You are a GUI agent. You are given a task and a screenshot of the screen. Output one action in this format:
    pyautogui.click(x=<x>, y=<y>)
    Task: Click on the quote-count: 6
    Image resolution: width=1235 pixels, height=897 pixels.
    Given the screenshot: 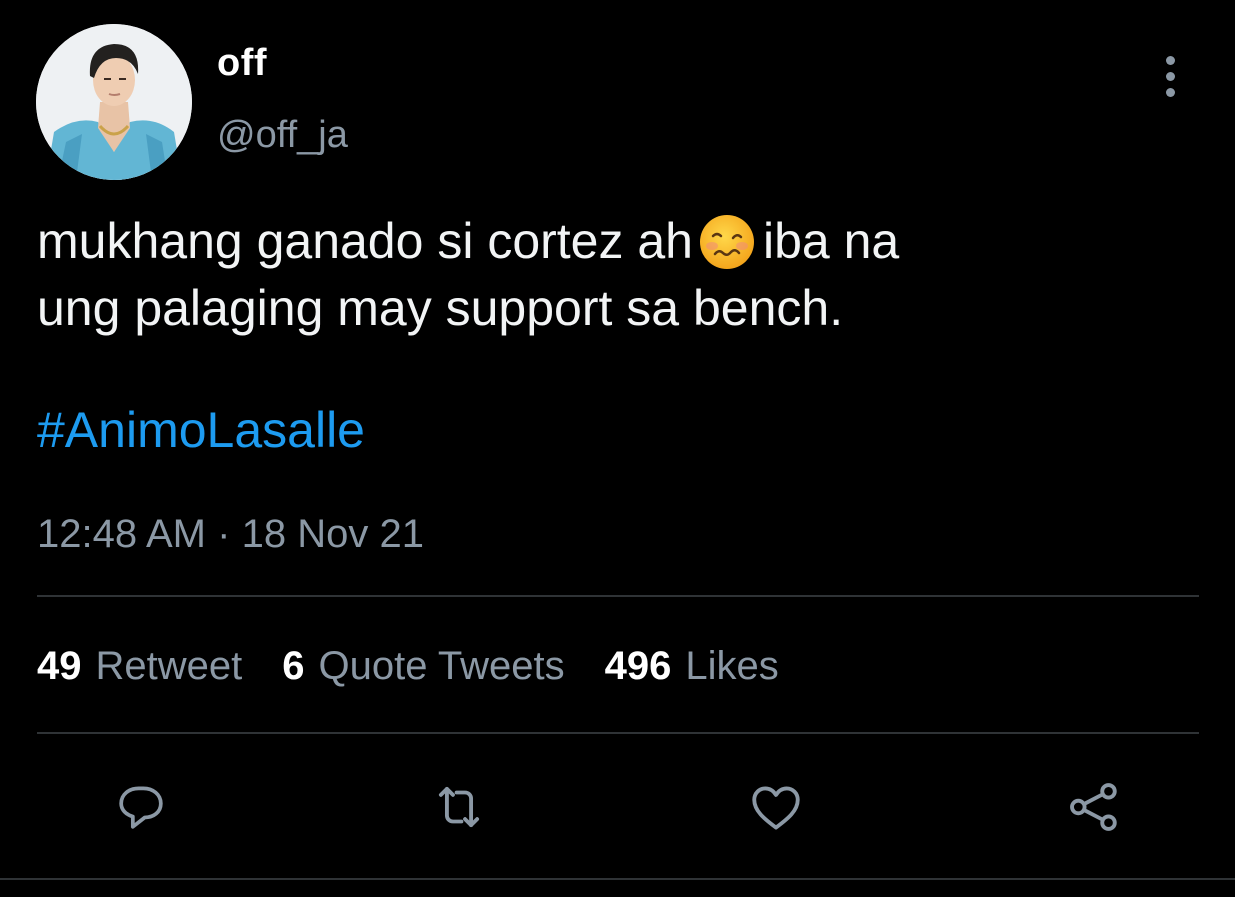 What is the action you would take?
    pyautogui.click(x=293, y=666)
    